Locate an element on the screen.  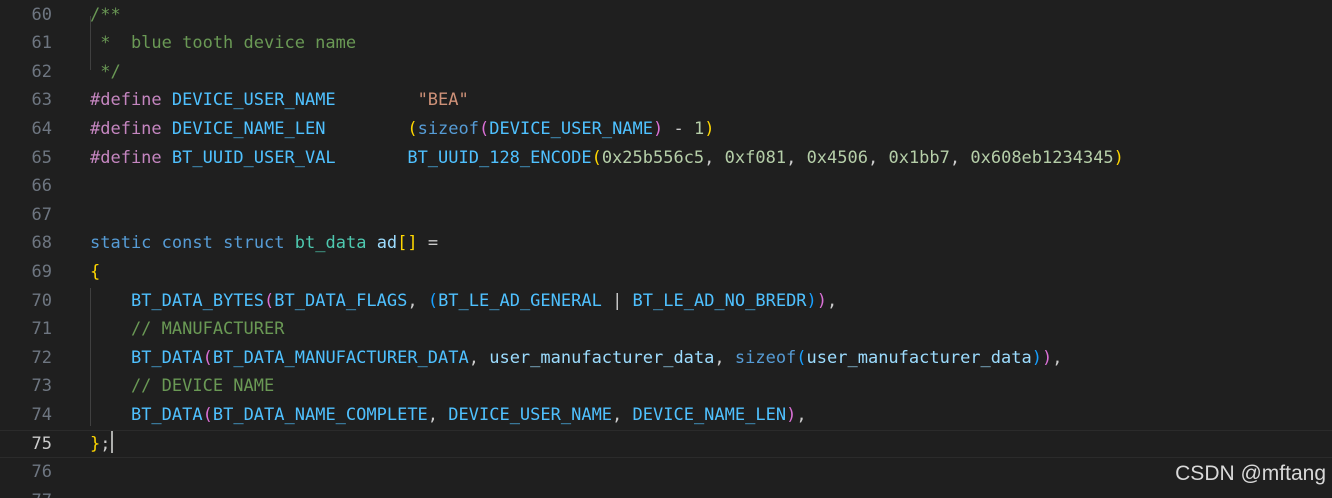
code-token: 1 is located at coordinates (699, 128).